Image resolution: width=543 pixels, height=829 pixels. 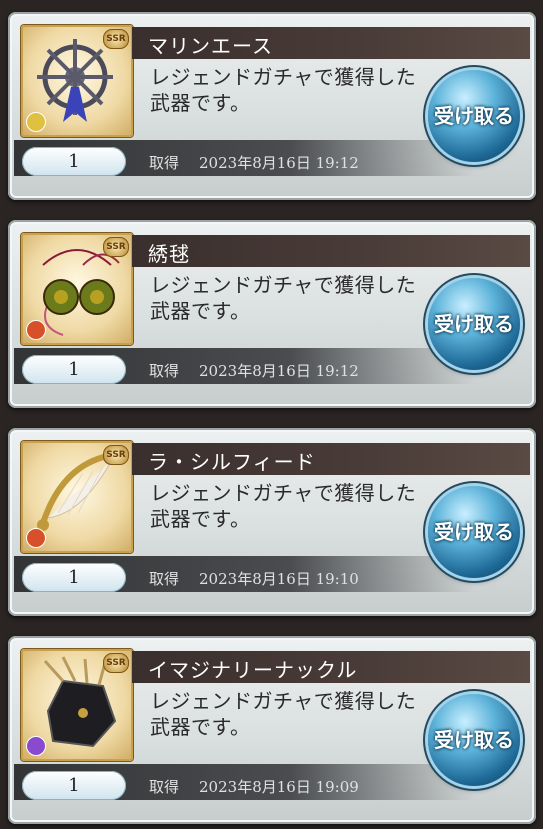 What do you see at coordinates (331, 459) in the screenshot?
I see `title-bar: ラ・シルフィード` at bounding box center [331, 459].